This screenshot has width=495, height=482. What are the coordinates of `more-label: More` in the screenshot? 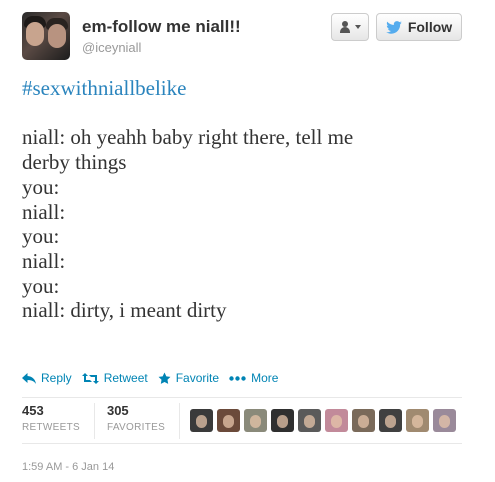 It's located at (265, 378).